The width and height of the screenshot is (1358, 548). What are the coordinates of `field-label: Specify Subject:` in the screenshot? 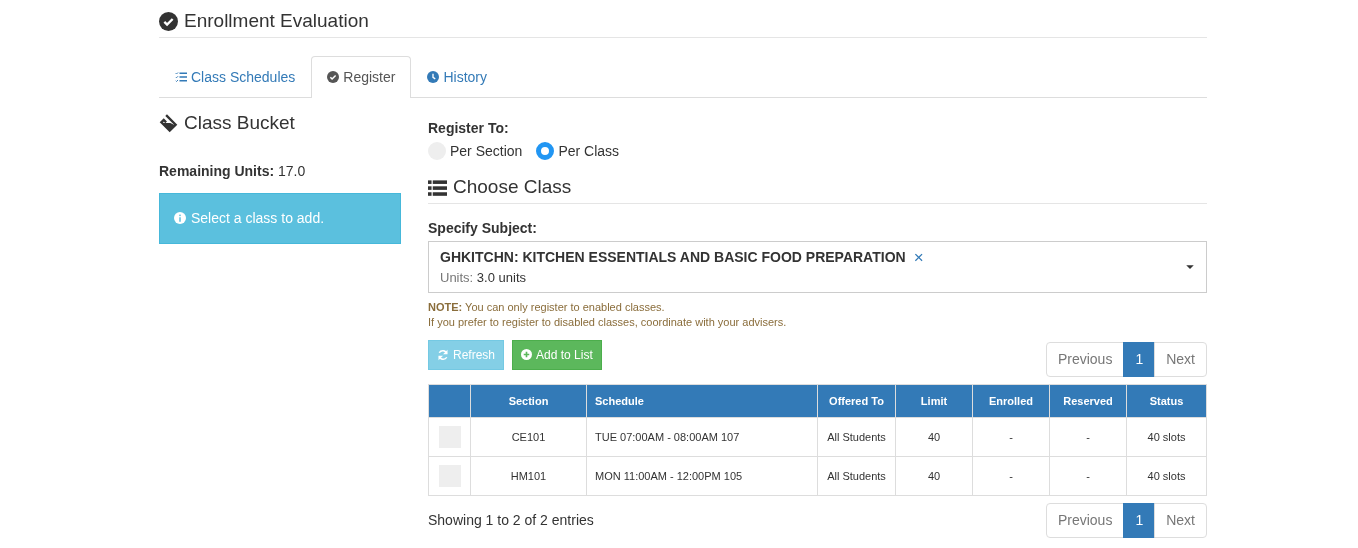 It's located at (483, 228).